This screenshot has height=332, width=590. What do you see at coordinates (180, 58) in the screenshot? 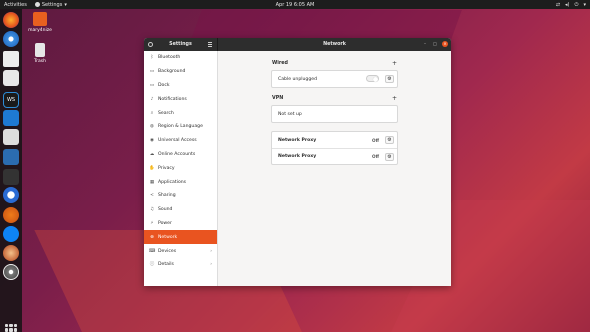
I see `sidebar-item-bluetooth: ᛒ Bluetooth` at bounding box center [180, 58].